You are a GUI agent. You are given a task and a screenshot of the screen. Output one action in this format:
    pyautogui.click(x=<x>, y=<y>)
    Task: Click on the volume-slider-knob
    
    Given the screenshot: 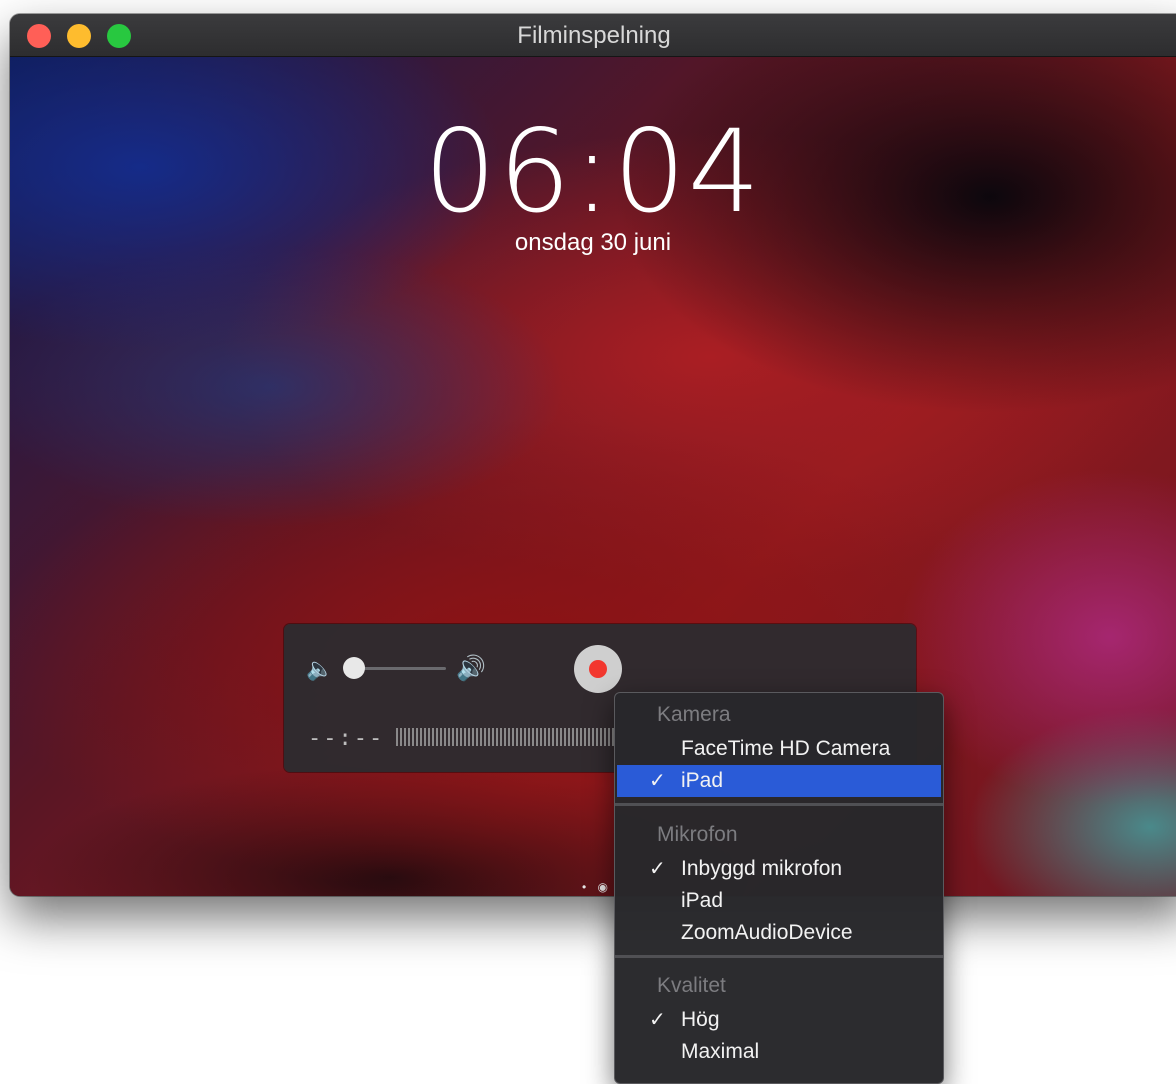 What is the action you would take?
    pyautogui.click(x=354, y=668)
    